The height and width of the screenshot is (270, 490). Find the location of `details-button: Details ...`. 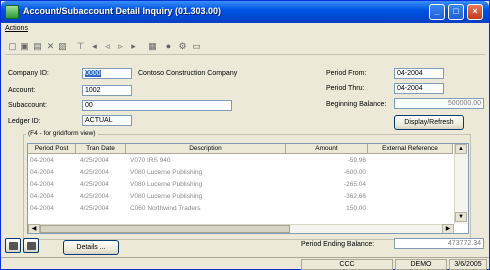

details-button: Details ... is located at coordinates (91, 247).